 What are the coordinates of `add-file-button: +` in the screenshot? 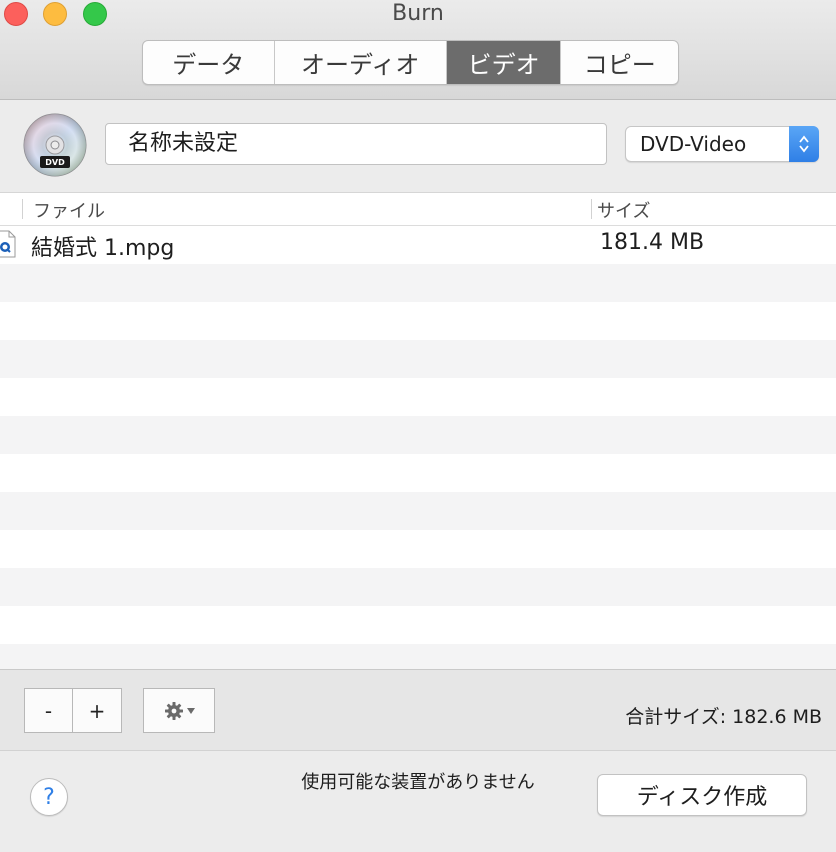 It's located at (97, 710).